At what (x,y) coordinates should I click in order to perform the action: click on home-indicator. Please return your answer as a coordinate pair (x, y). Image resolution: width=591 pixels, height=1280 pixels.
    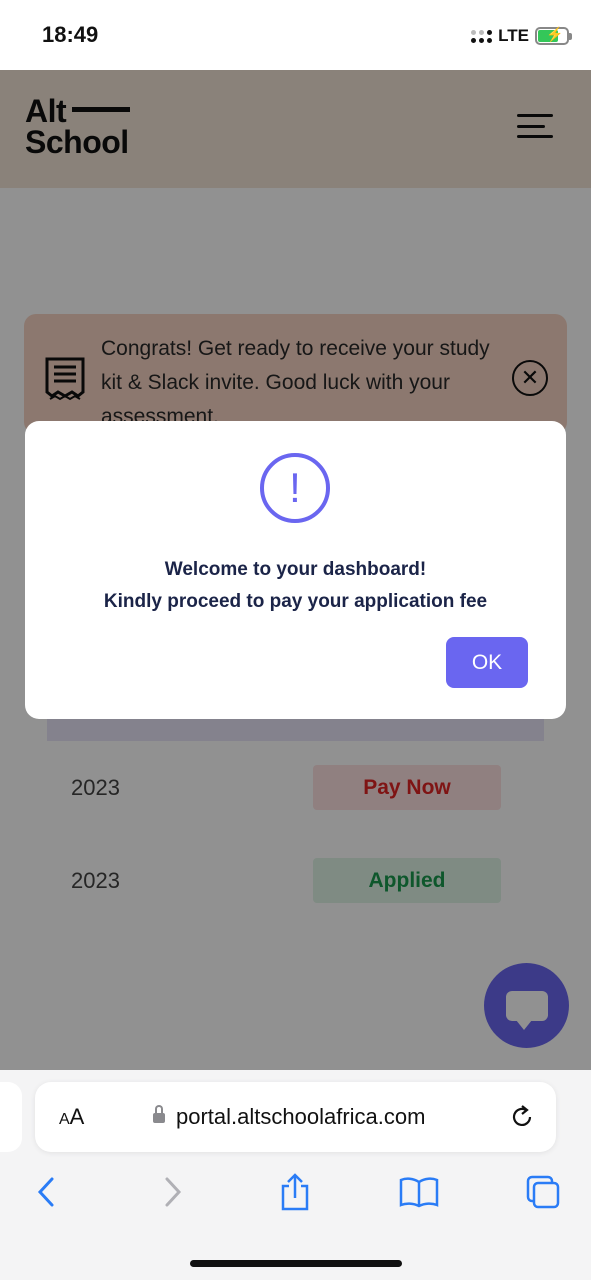
    Looking at the image, I should click on (296, 1263).